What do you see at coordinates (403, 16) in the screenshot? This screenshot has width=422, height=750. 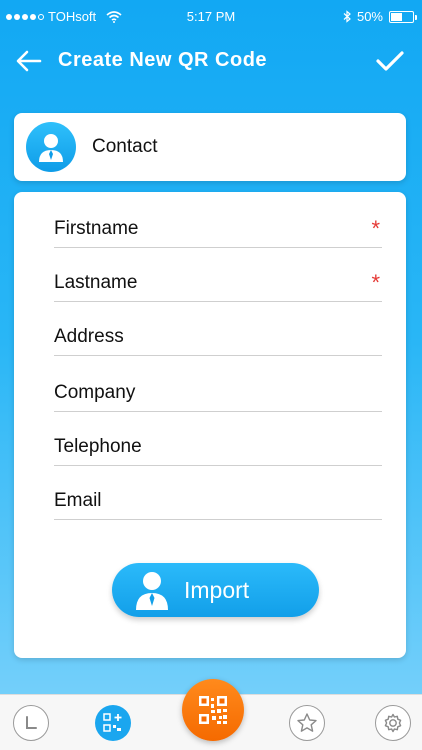 I see `battery-icon` at bounding box center [403, 16].